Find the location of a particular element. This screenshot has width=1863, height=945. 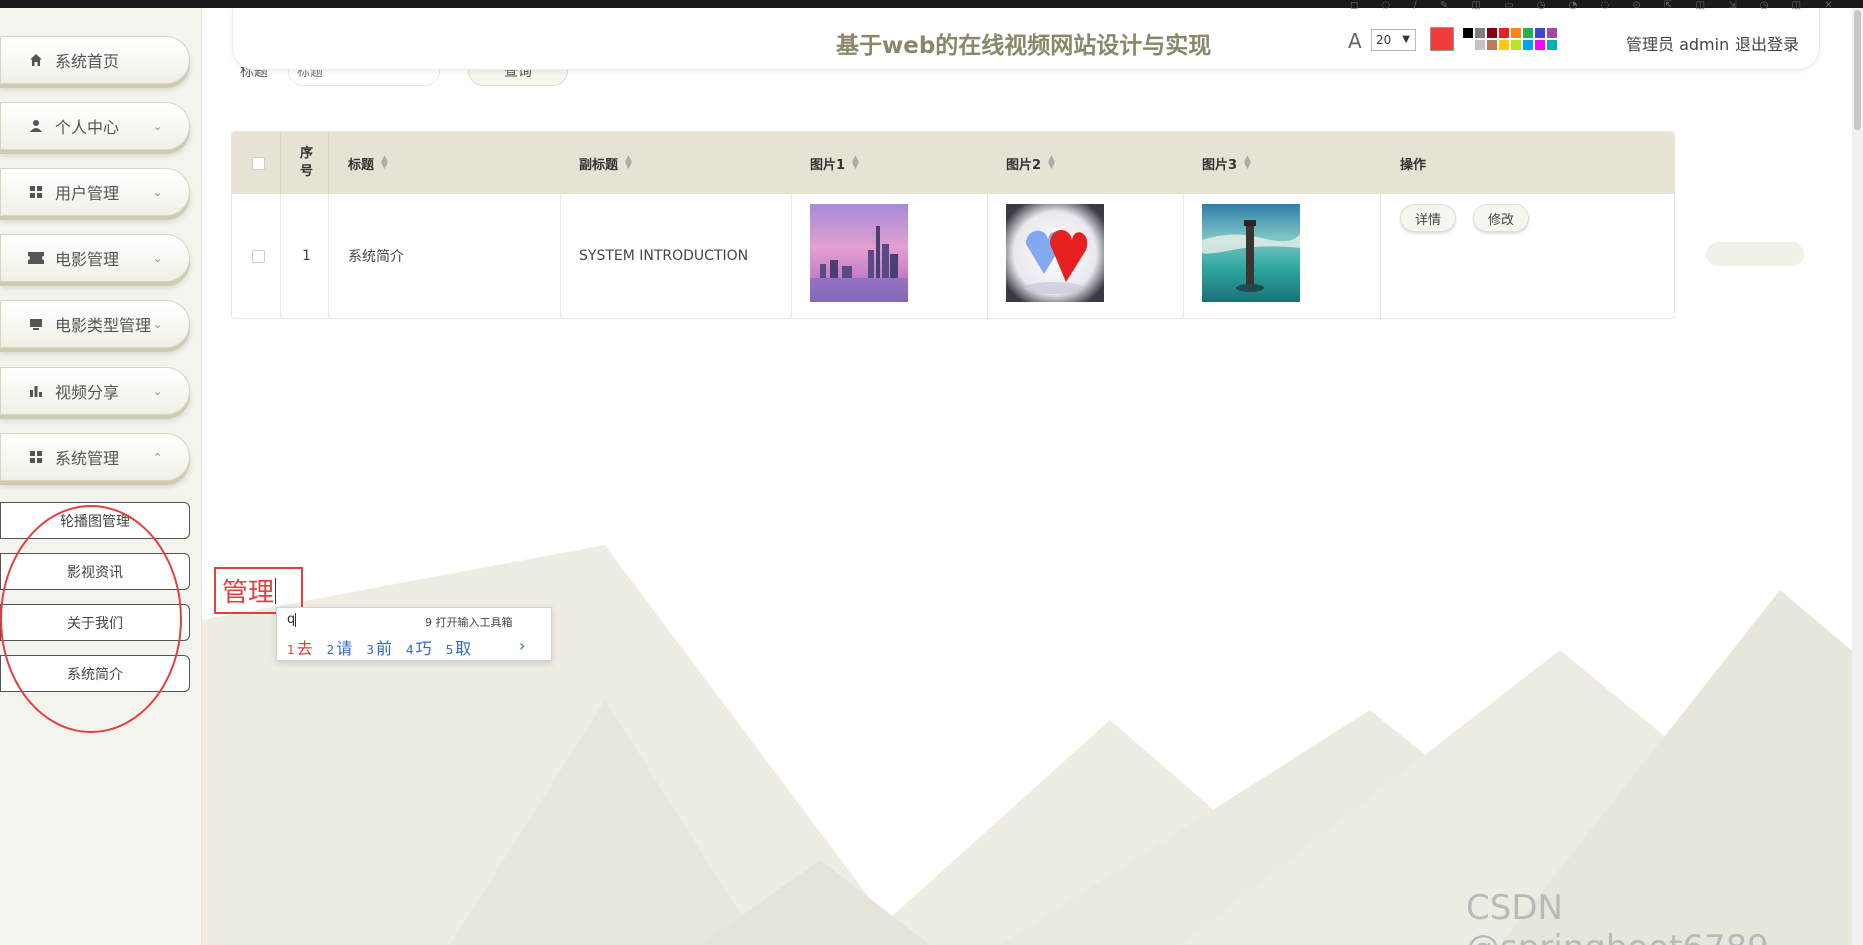

sidebar-item-home: 系统首页 is located at coordinates (95, 60).